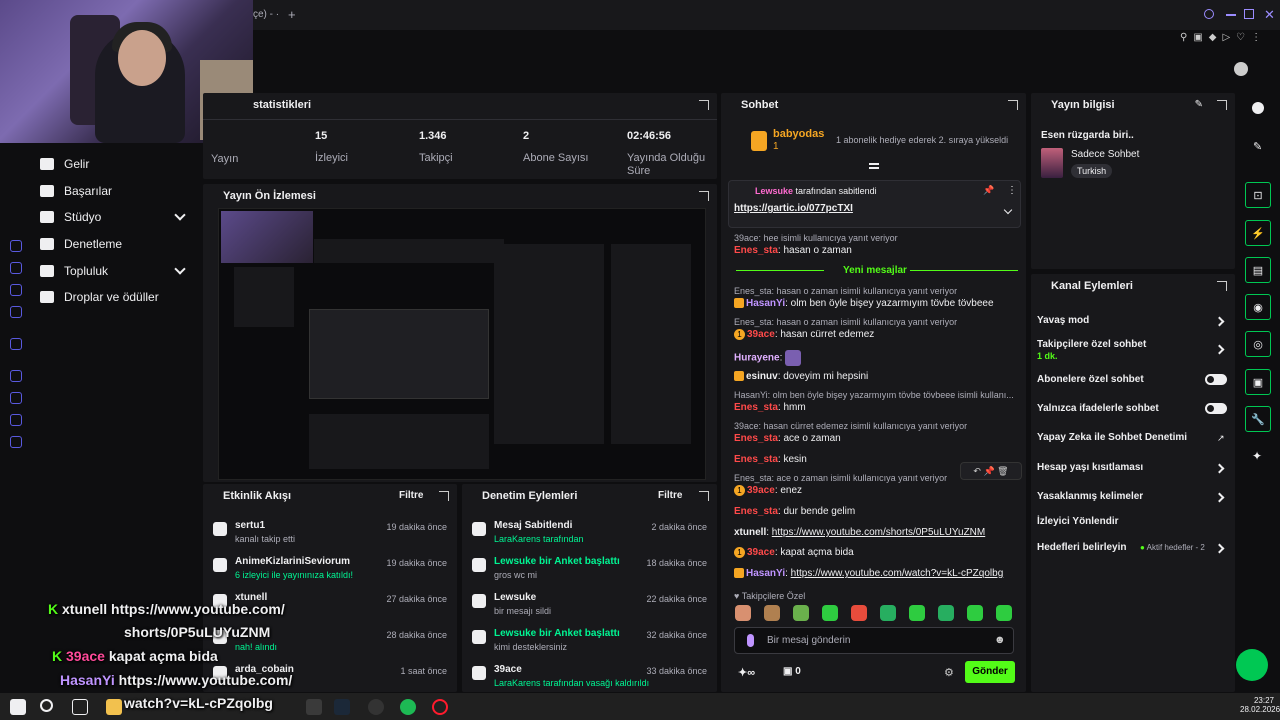  Describe the element at coordinates (1091, 344) in the screenshot. I see `followers-chat-item: Takipçilere özel sohbet` at that location.